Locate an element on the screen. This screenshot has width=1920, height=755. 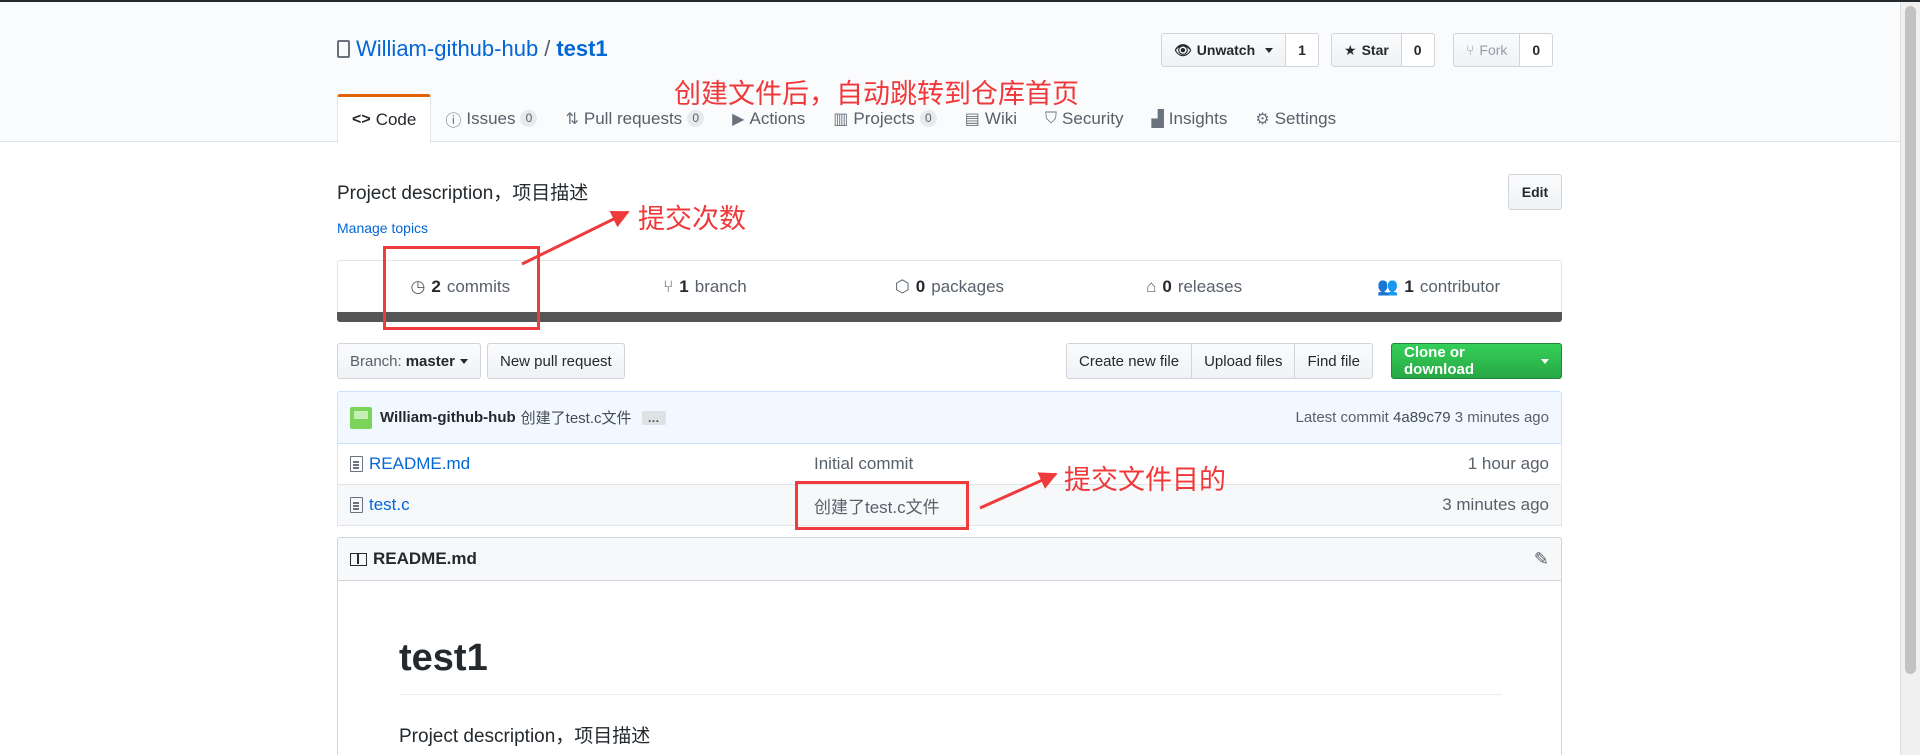
watch-group: 👁 Unwatch 1 is located at coordinates (1240, 50).